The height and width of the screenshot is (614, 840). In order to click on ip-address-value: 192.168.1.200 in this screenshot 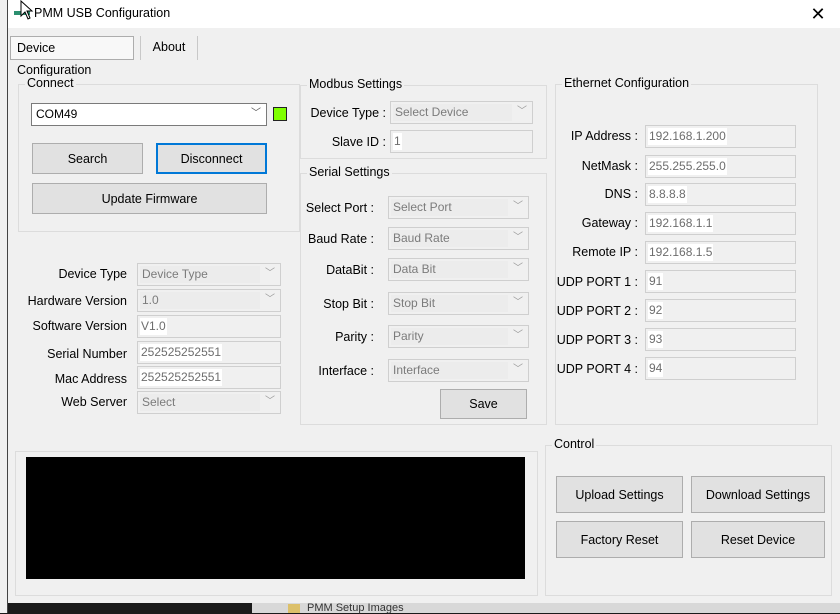, I will do `click(687, 136)`.